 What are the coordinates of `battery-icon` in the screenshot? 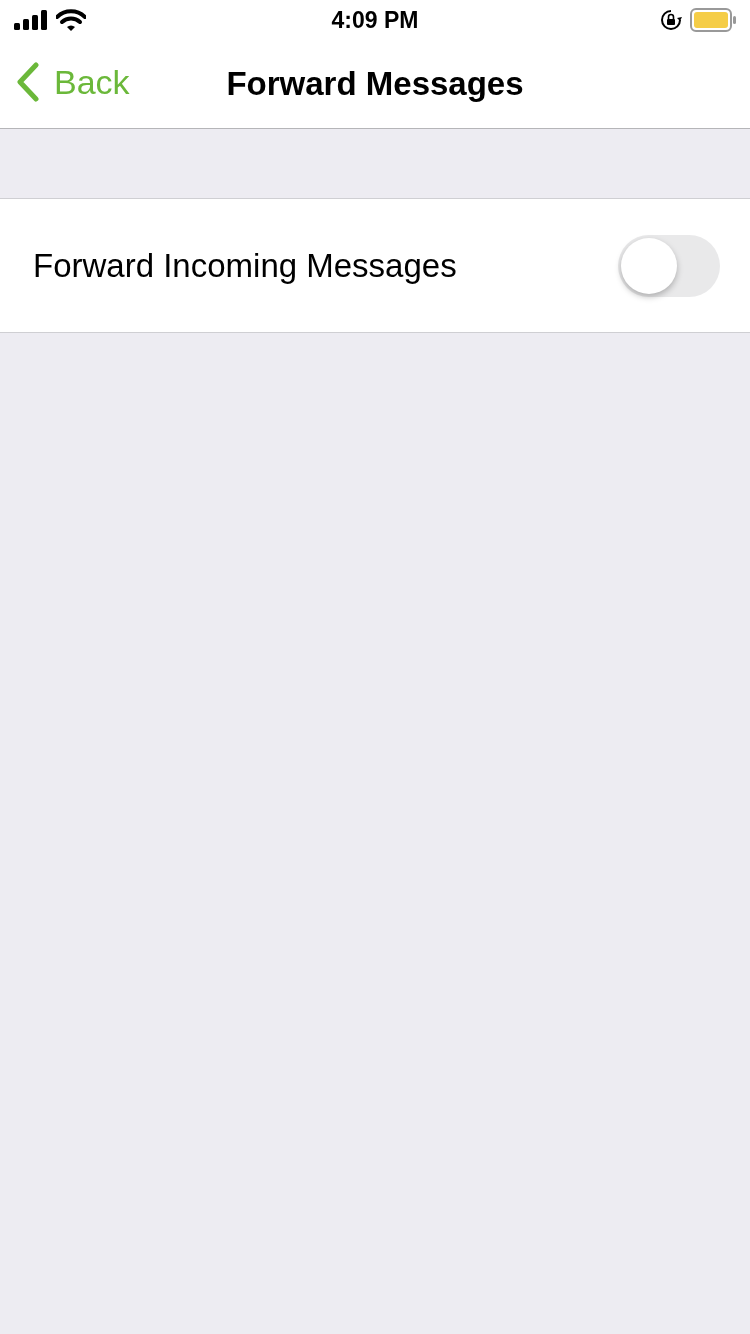 It's located at (713, 20).